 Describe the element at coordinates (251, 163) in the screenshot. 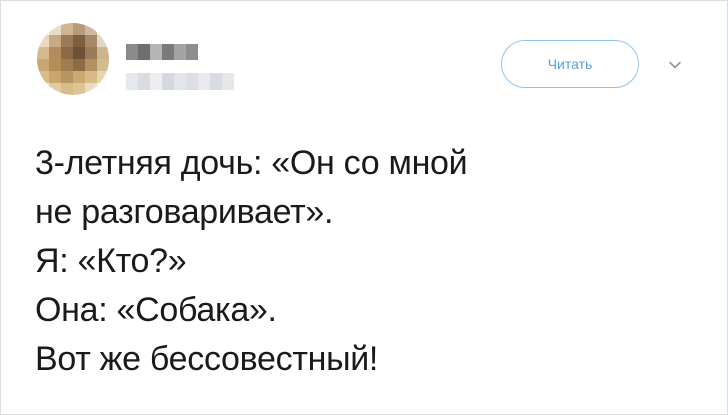

I see `tweet-text-line: 3-летняя дочь: «Он со мной` at that location.